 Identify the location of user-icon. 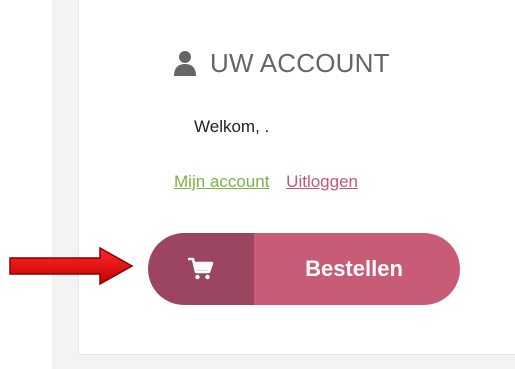
(185, 63).